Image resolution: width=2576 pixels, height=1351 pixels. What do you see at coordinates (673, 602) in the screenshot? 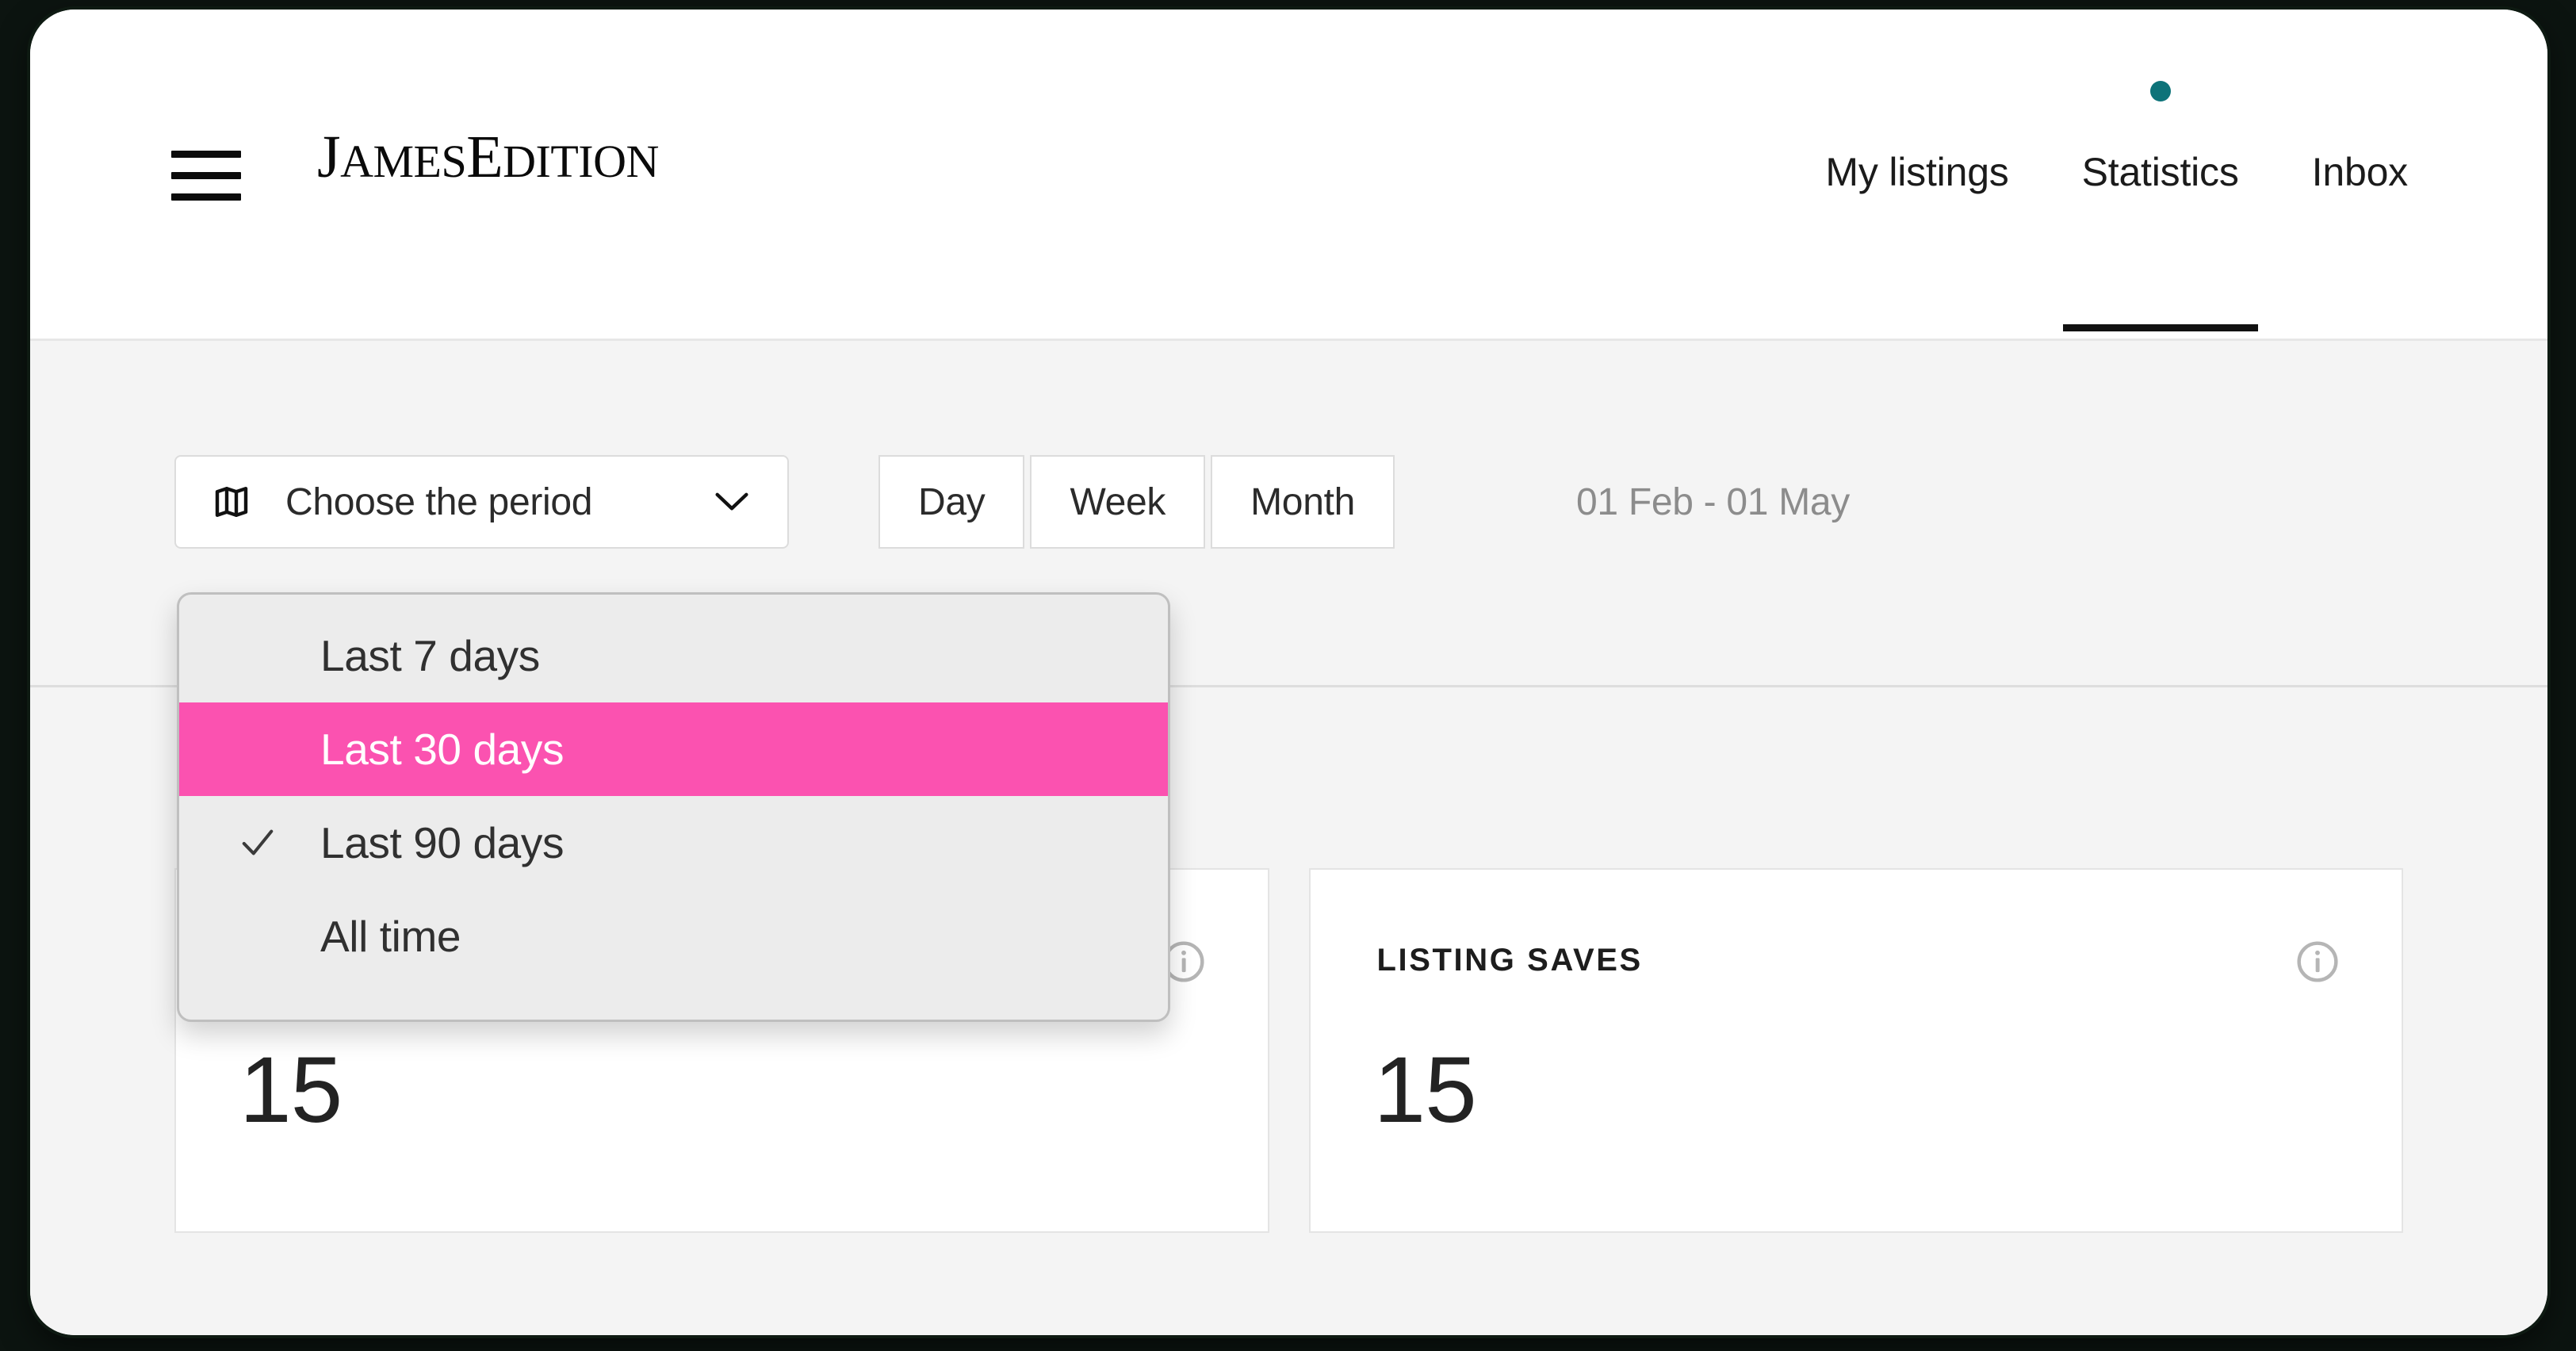
I see `dropdown-top-padding` at bounding box center [673, 602].